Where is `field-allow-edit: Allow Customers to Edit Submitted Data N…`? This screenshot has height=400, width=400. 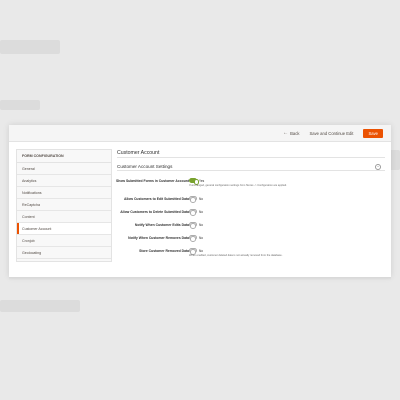
field-allow-edit: Allow Customers to Edit Submitted Data N… is located at coordinates (251, 199).